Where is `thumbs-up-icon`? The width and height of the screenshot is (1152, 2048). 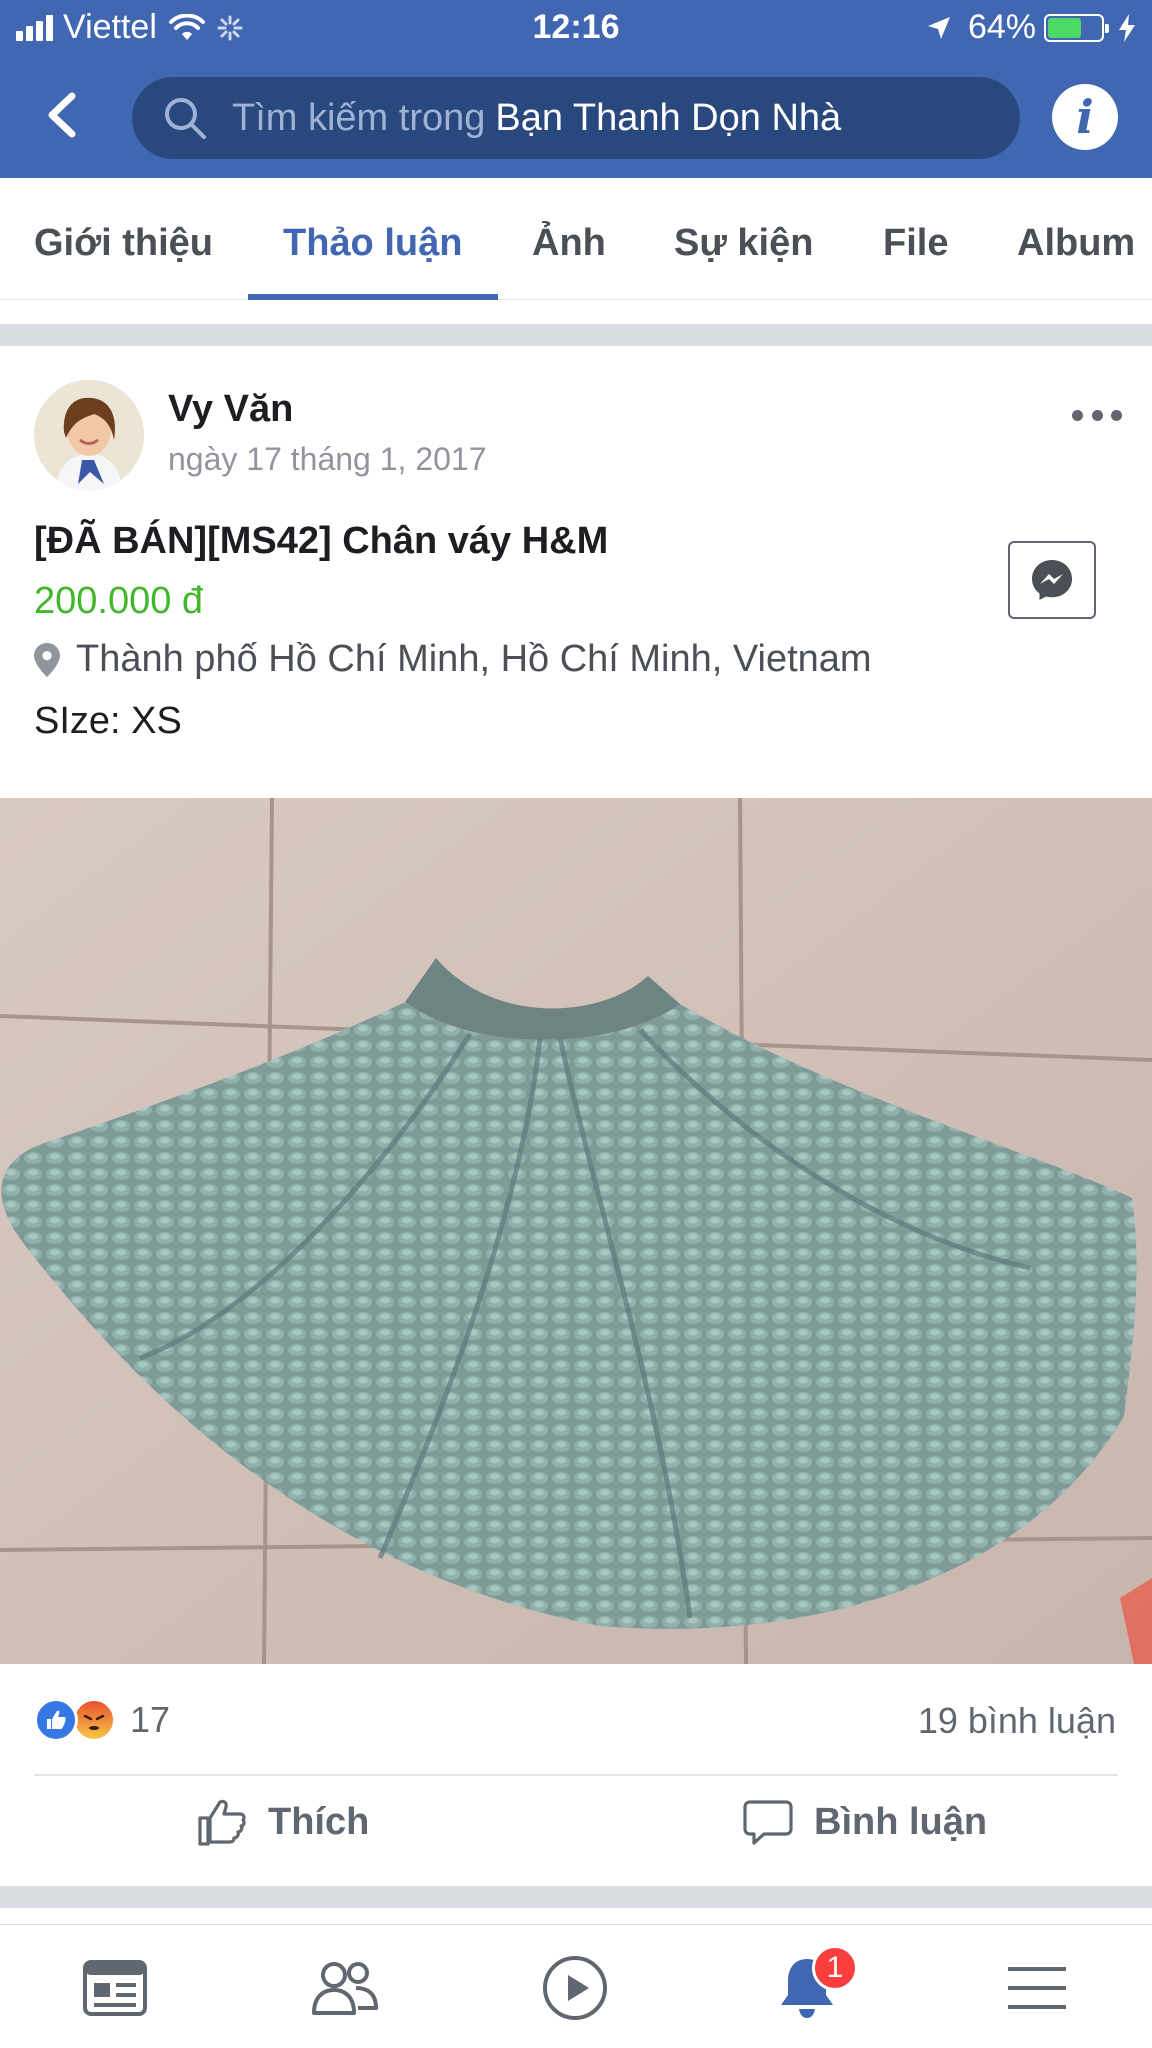
thumbs-up-icon is located at coordinates (222, 1822).